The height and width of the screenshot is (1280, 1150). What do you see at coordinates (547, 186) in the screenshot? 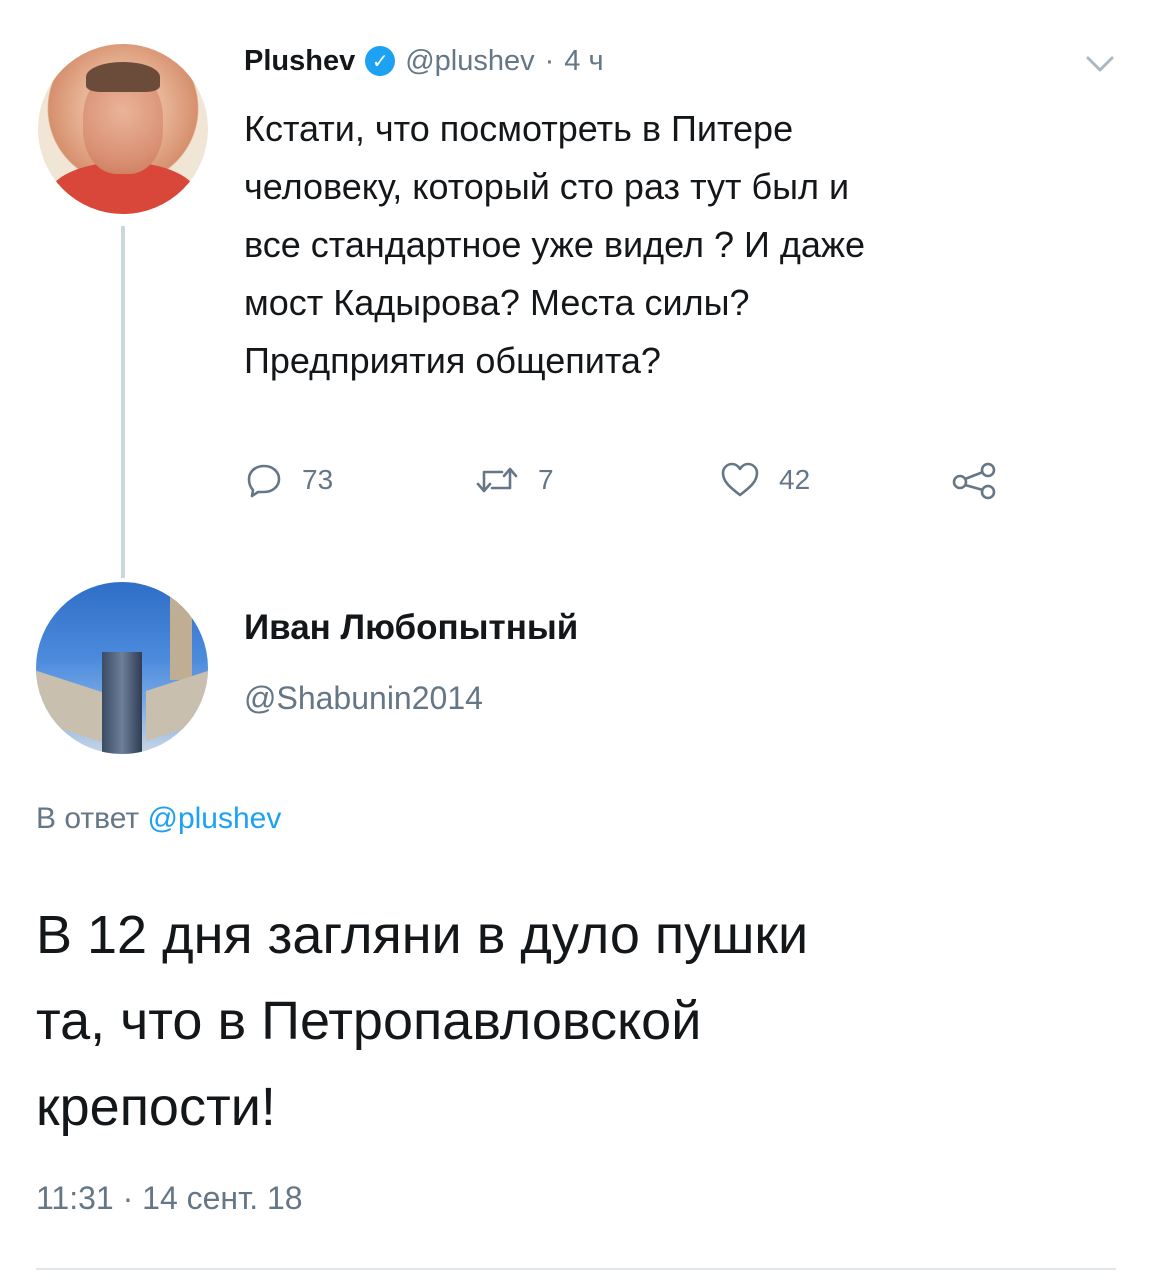
I see `tweet-text-line: человеку, который сто раз тут был и` at bounding box center [547, 186].